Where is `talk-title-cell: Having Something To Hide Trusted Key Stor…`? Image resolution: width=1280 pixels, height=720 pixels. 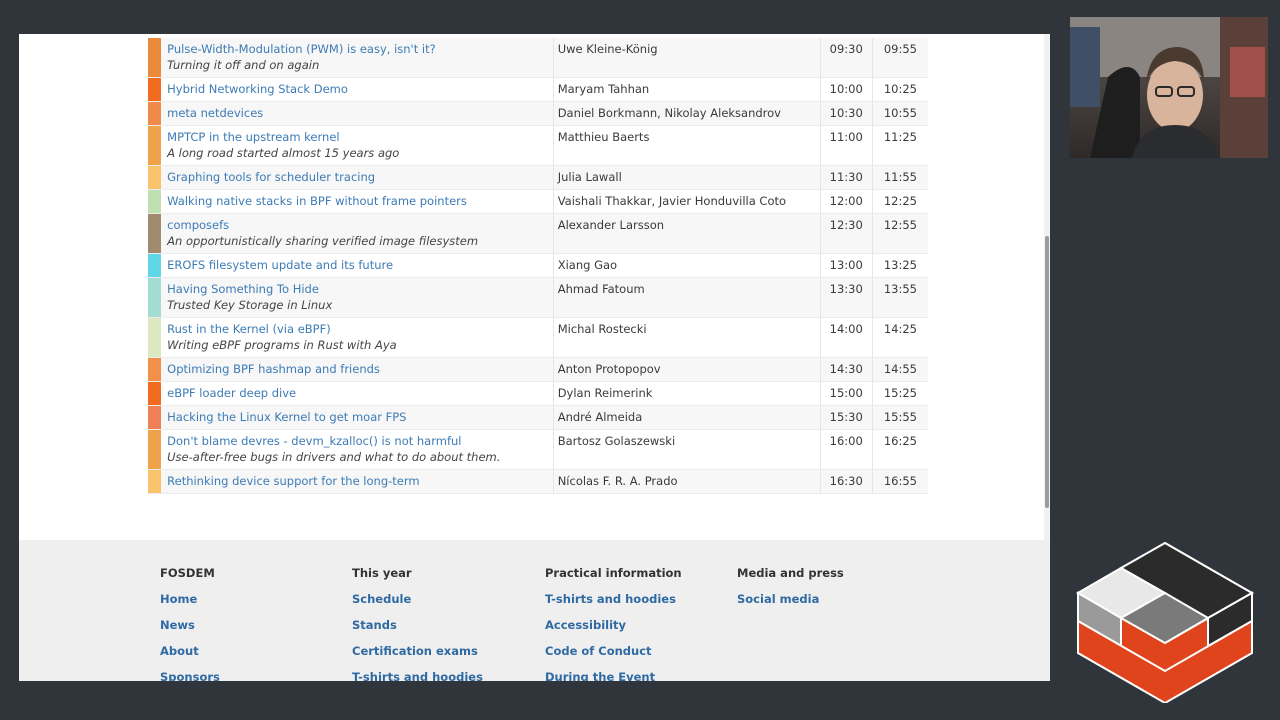 talk-title-cell: Having Something To Hide Trusted Key Stor… is located at coordinates (357, 297).